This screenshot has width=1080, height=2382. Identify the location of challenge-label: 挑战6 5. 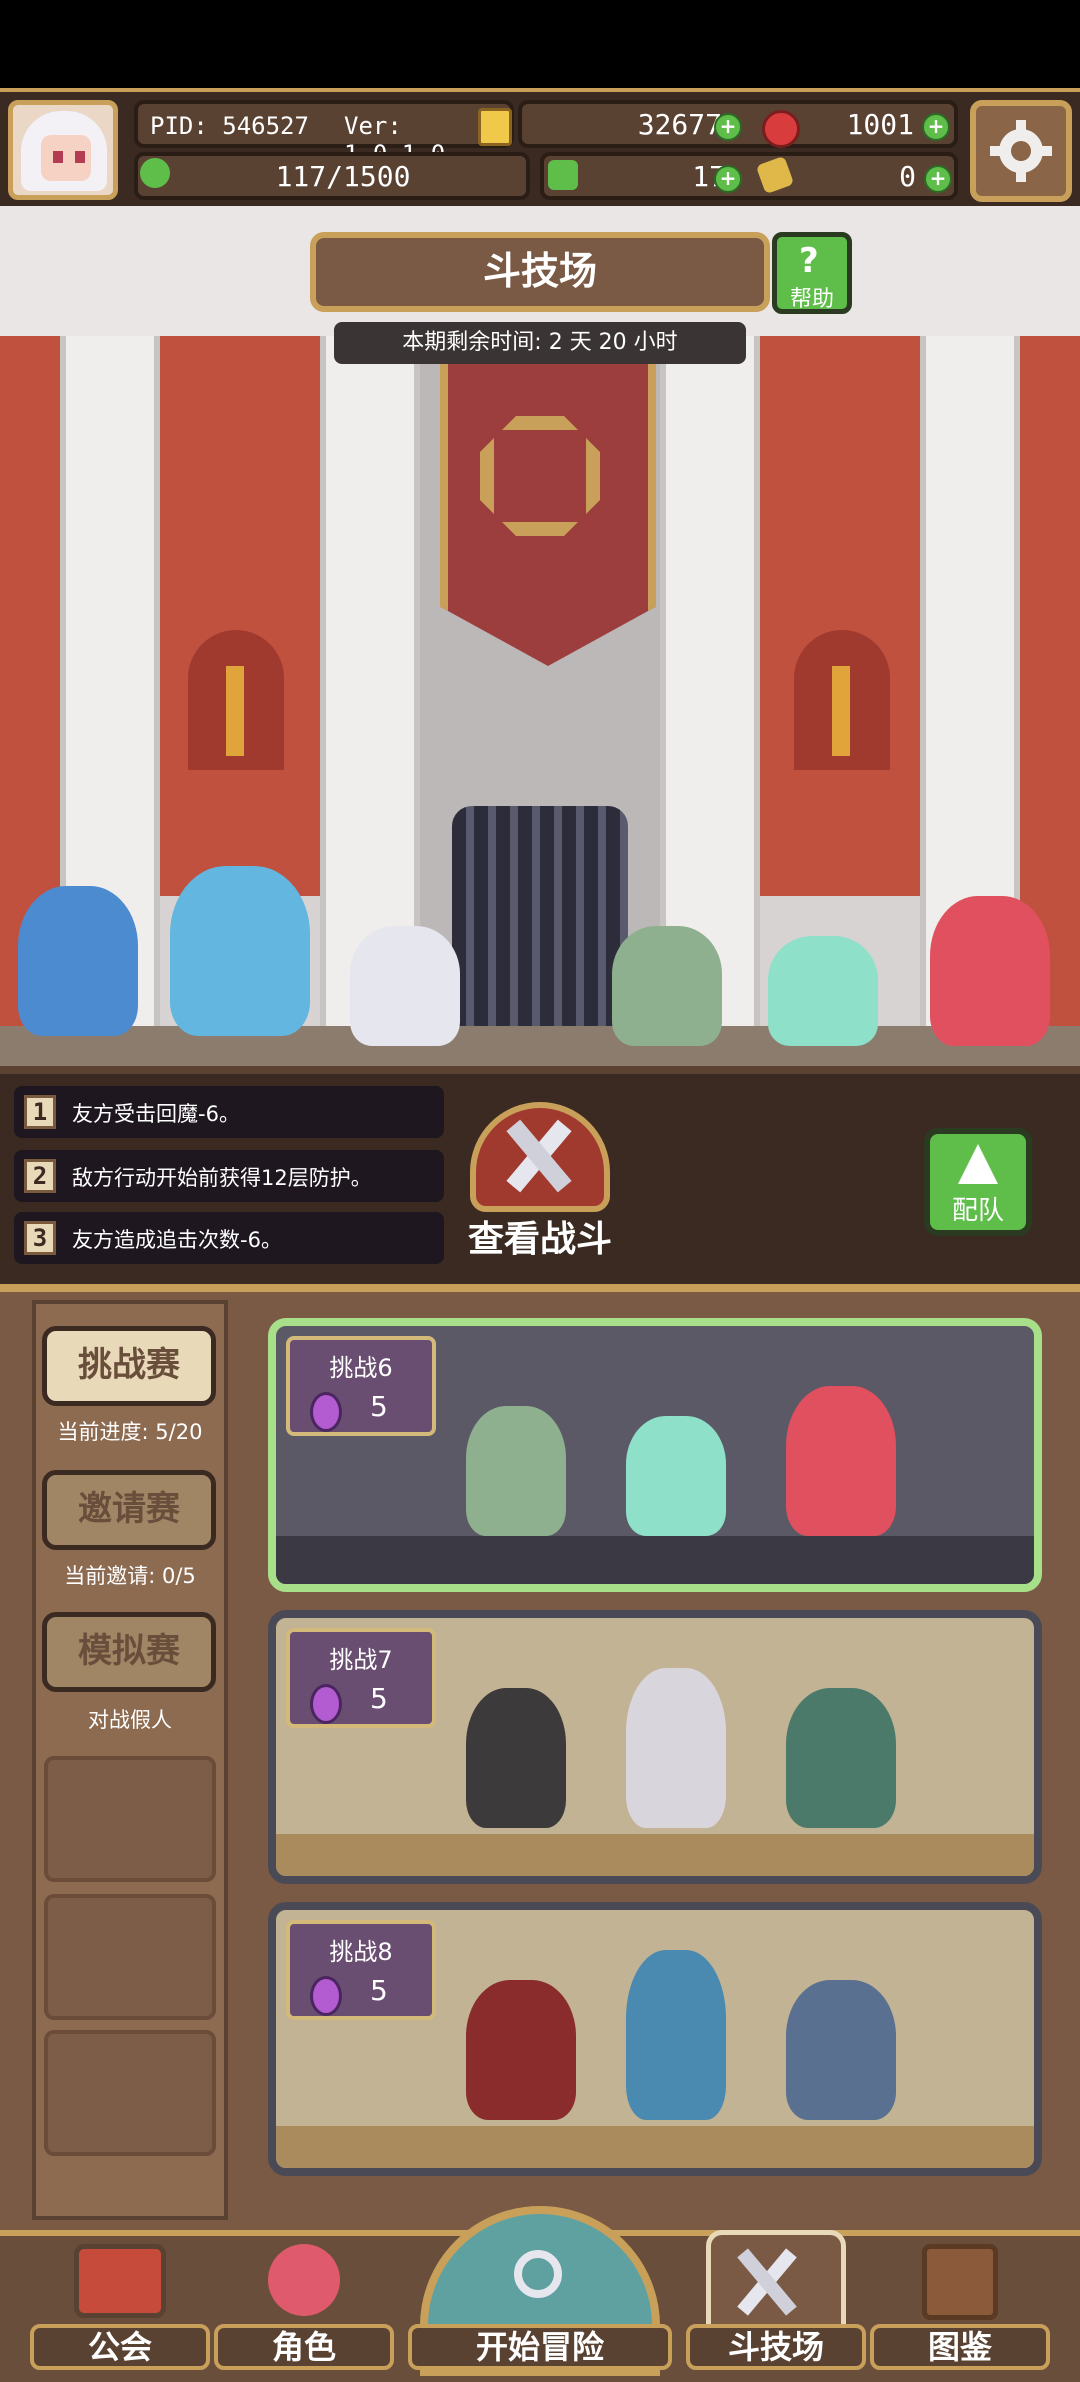
(361, 1386).